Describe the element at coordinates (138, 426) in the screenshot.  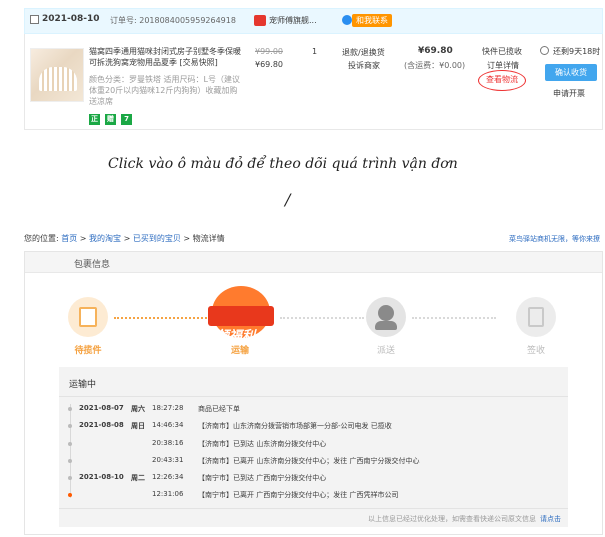
I see `event-weekday: 周日` at that location.